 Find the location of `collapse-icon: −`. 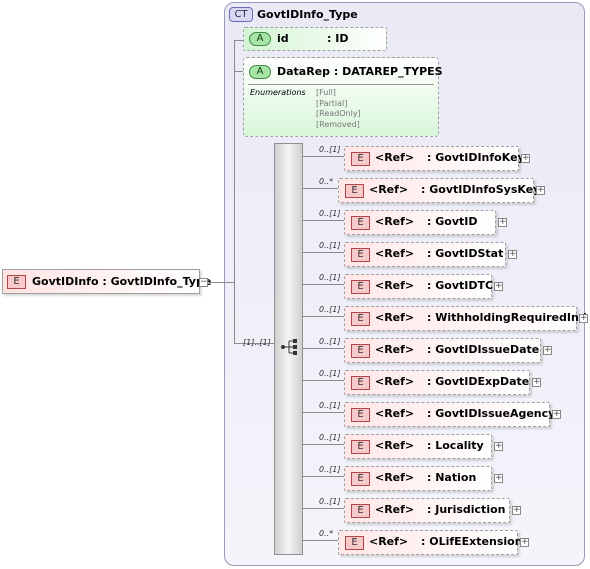

collapse-icon: − is located at coordinates (203, 282).